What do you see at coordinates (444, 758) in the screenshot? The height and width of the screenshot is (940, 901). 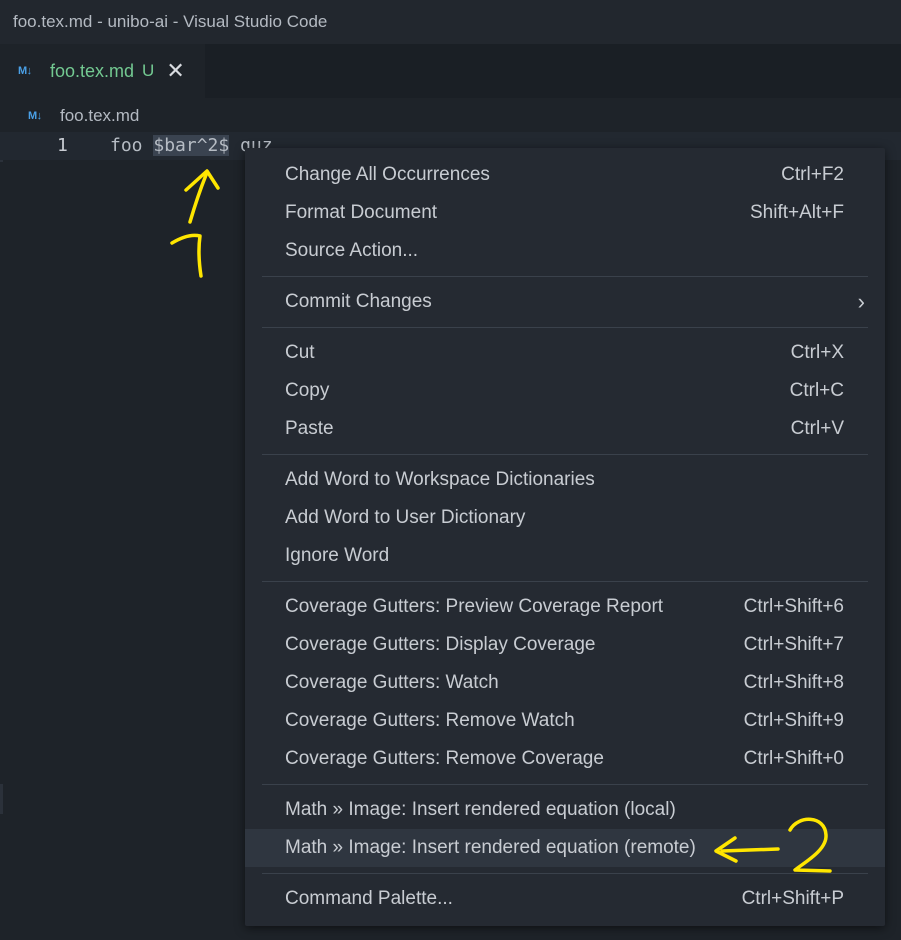 I see `menu-item-label: Coverage Gutters: Remove Coverage` at bounding box center [444, 758].